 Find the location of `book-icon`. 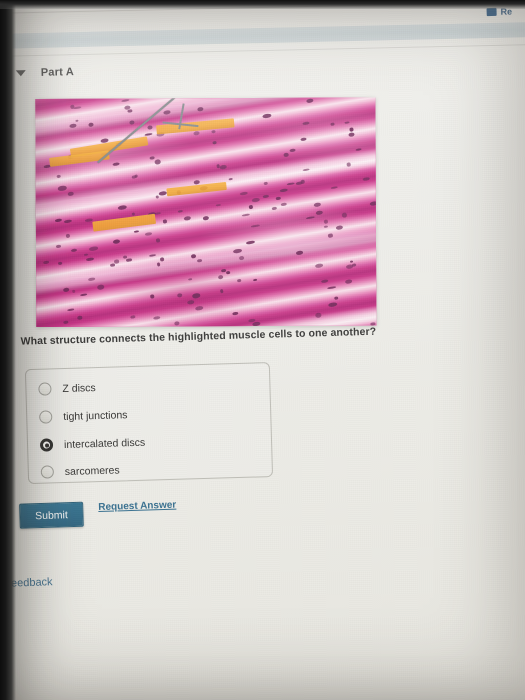

book-icon is located at coordinates (491, 12).